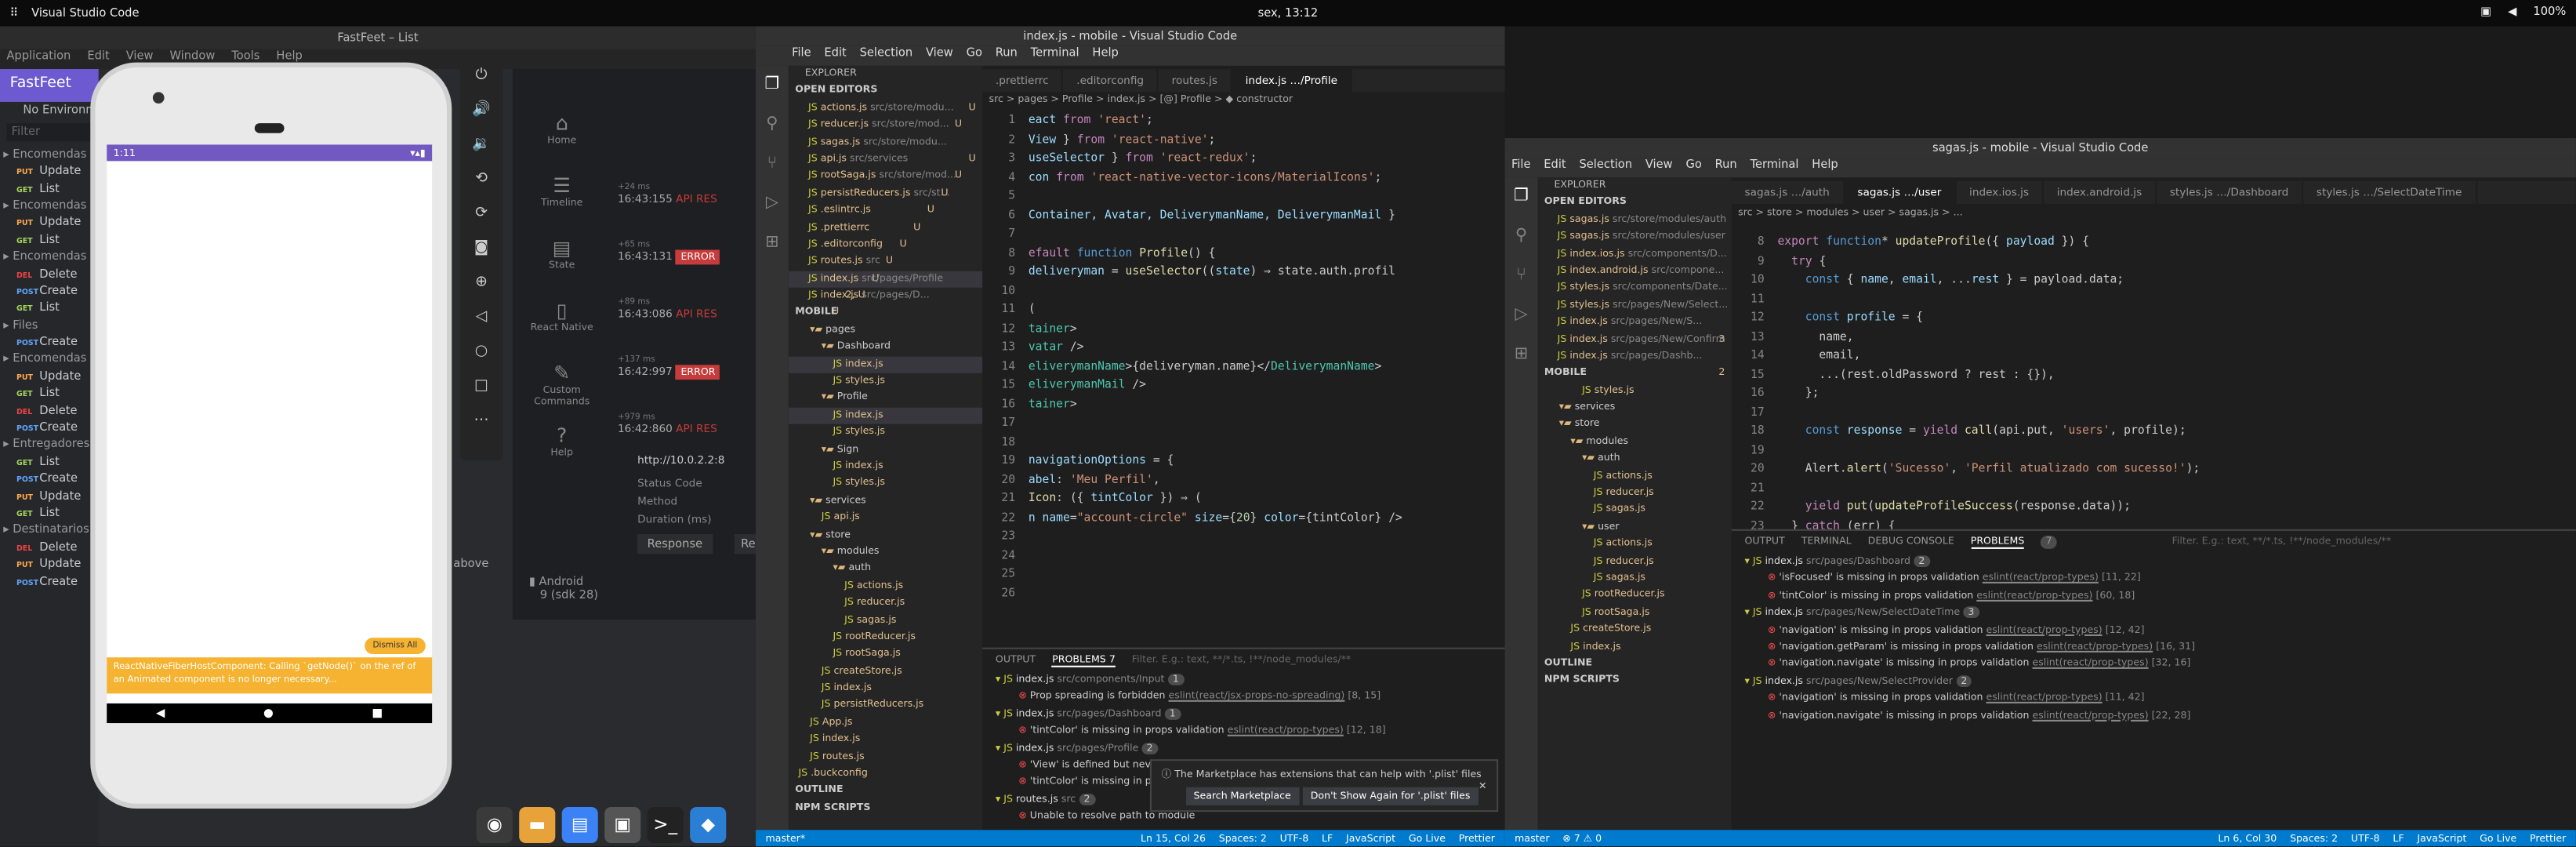 This screenshot has width=2576, height=847. I want to click on home-icon: ●, so click(269, 713).